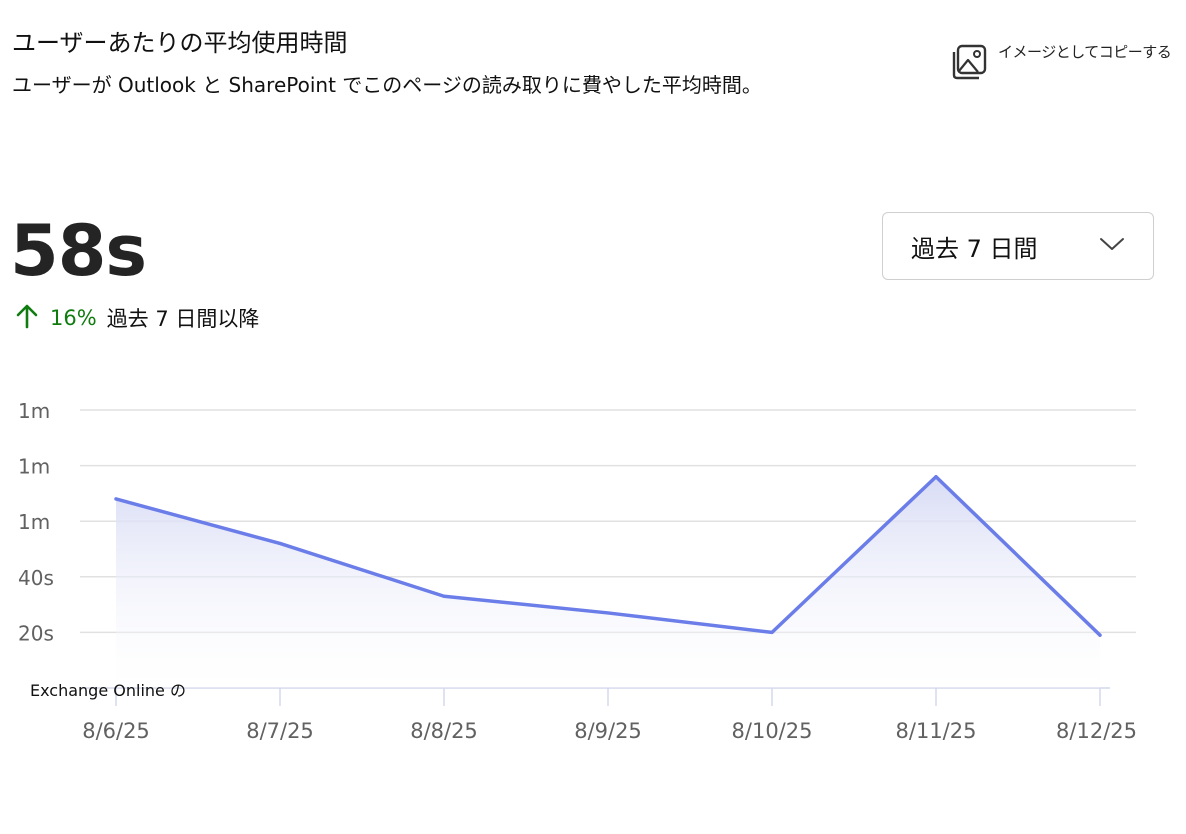 Image resolution: width=1186 pixels, height=834 pixels. I want to click on metric-value: 58s, so click(78, 251).